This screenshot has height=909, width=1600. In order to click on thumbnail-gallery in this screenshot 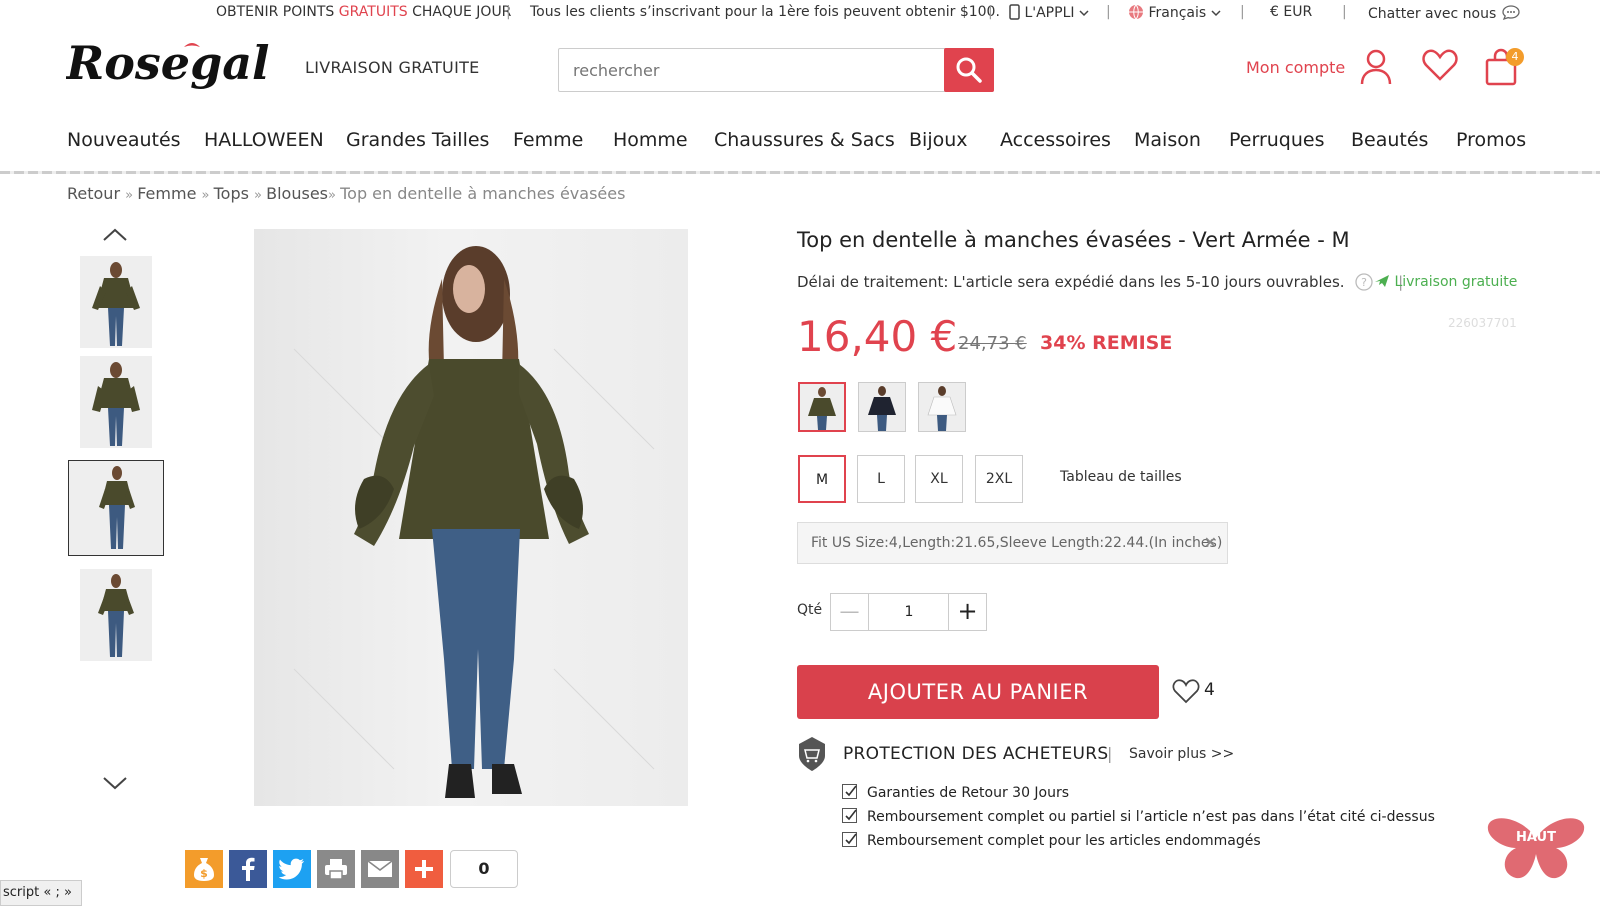, I will do `click(116, 514)`.